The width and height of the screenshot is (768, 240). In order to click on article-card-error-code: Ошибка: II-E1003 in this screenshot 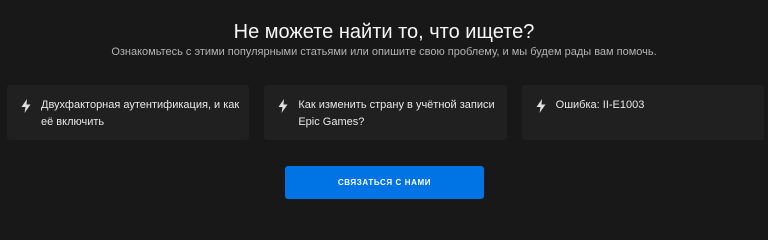, I will do `click(642, 112)`.